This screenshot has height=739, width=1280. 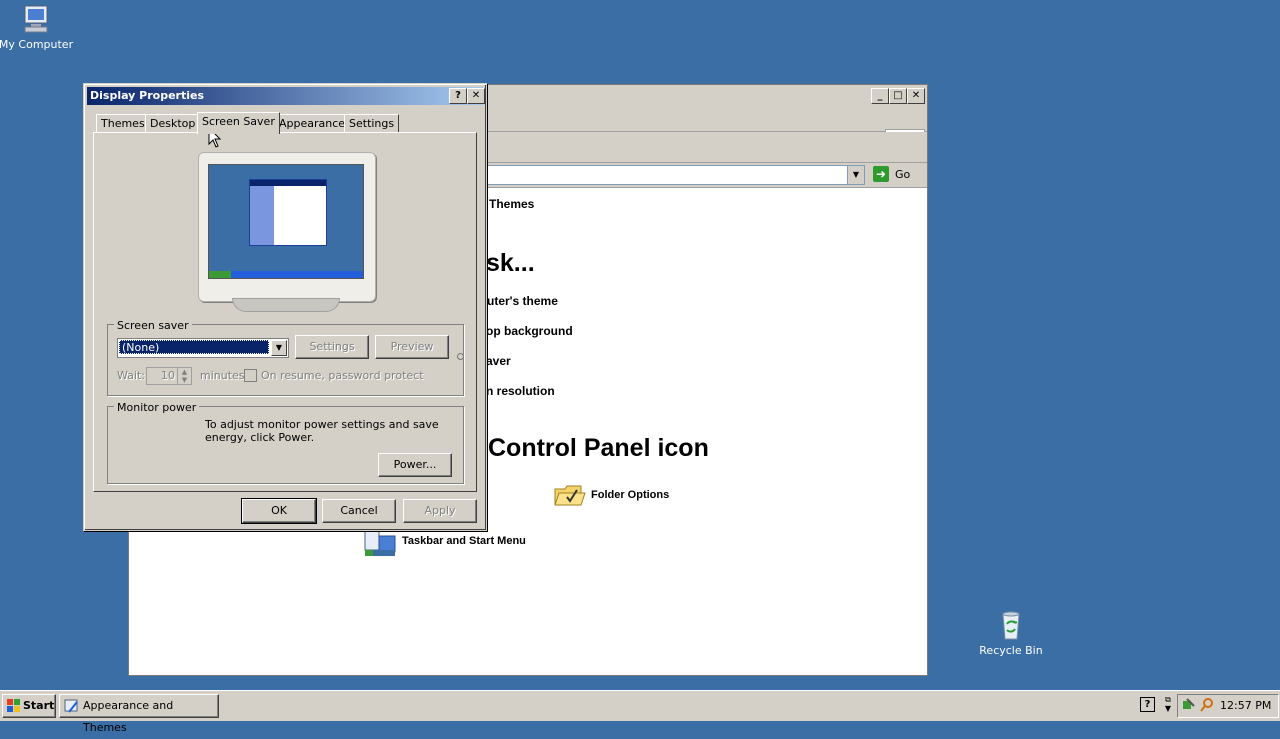 What do you see at coordinates (128, 716) in the screenshot?
I see `taskbar-item-label: Appearance and Themes` at bounding box center [128, 716].